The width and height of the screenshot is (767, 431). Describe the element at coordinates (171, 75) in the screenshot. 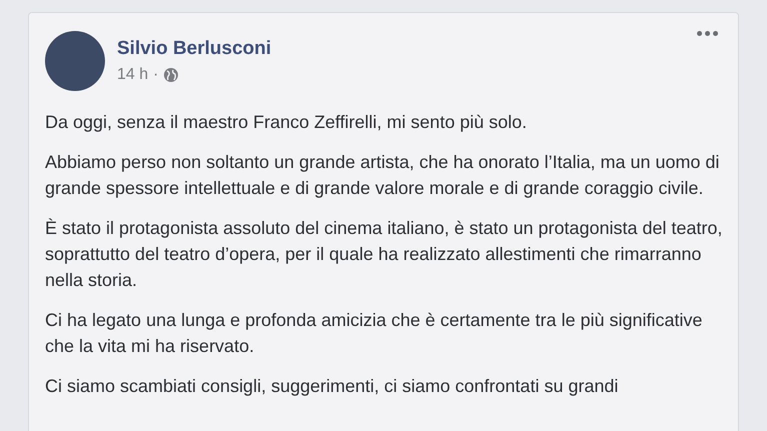

I see `globe-icon` at that location.